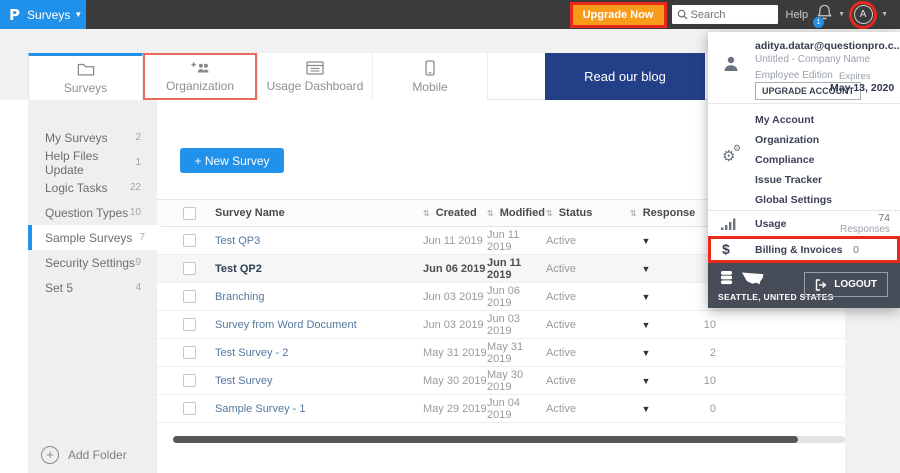 Image resolution: width=900 pixels, height=473 pixels. Describe the element at coordinates (92, 187) in the screenshot. I see `sidebar-item-logic-tasks: Logic Tasks 22` at that location.